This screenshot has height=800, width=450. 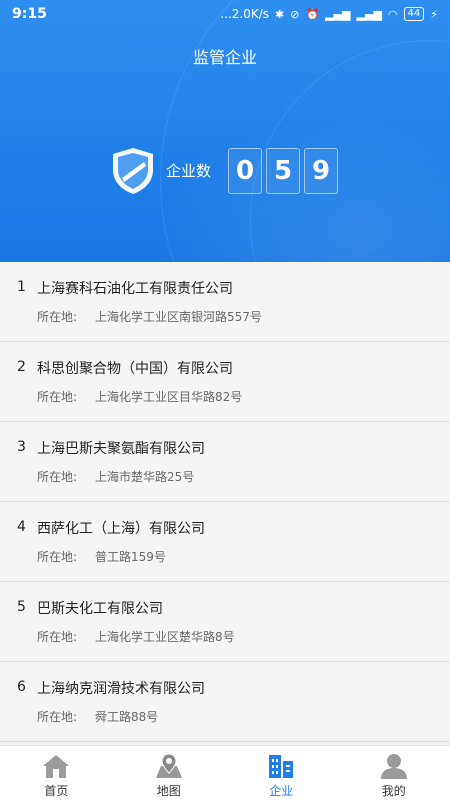 What do you see at coordinates (244, 14) in the screenshot?
I see `network-speed: ...2.0K/s` at bounding box center [244, 14].